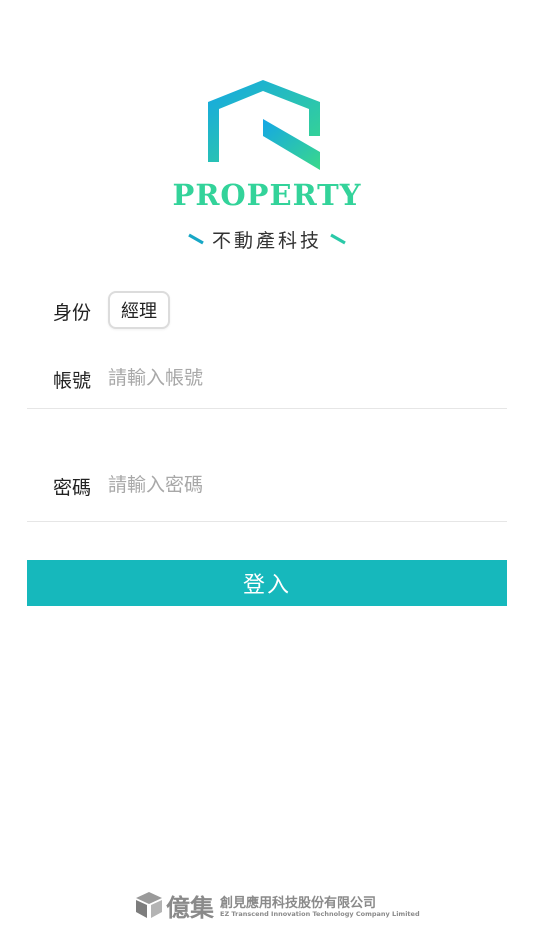  I want to click on role-select: 經理, so click(139, 310).